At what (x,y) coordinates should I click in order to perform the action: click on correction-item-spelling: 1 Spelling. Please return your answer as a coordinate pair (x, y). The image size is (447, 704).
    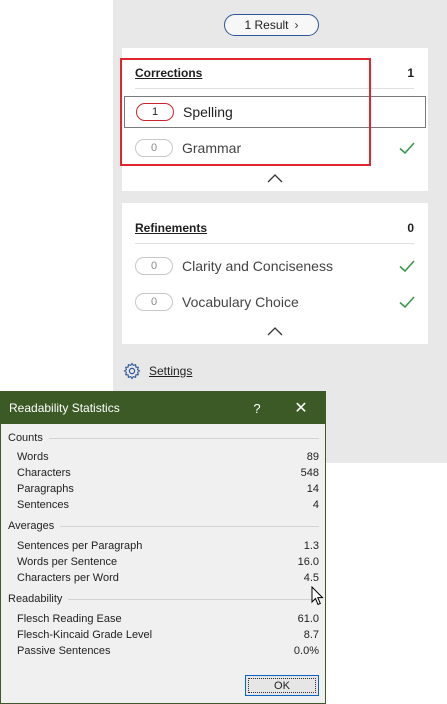
    Looking at the image, I should click on (275, 112).